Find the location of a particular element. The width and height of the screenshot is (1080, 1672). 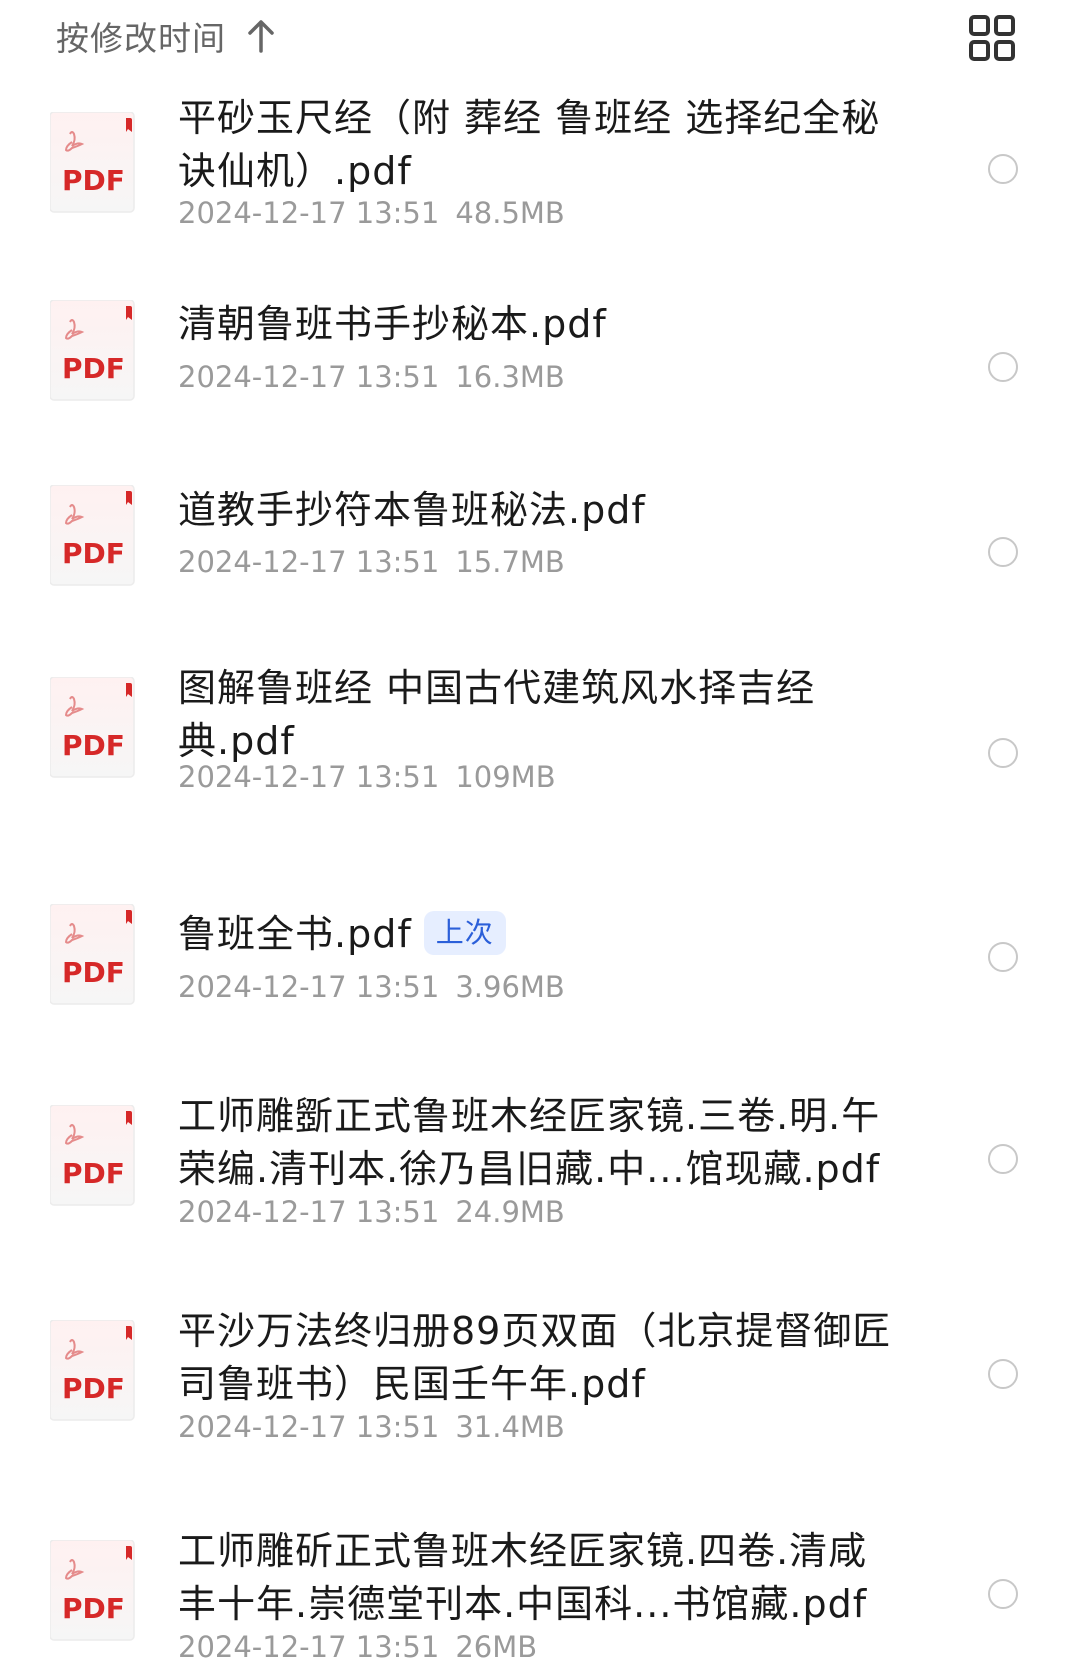

file-size: 26MB is located at coordinates (496, 1647).